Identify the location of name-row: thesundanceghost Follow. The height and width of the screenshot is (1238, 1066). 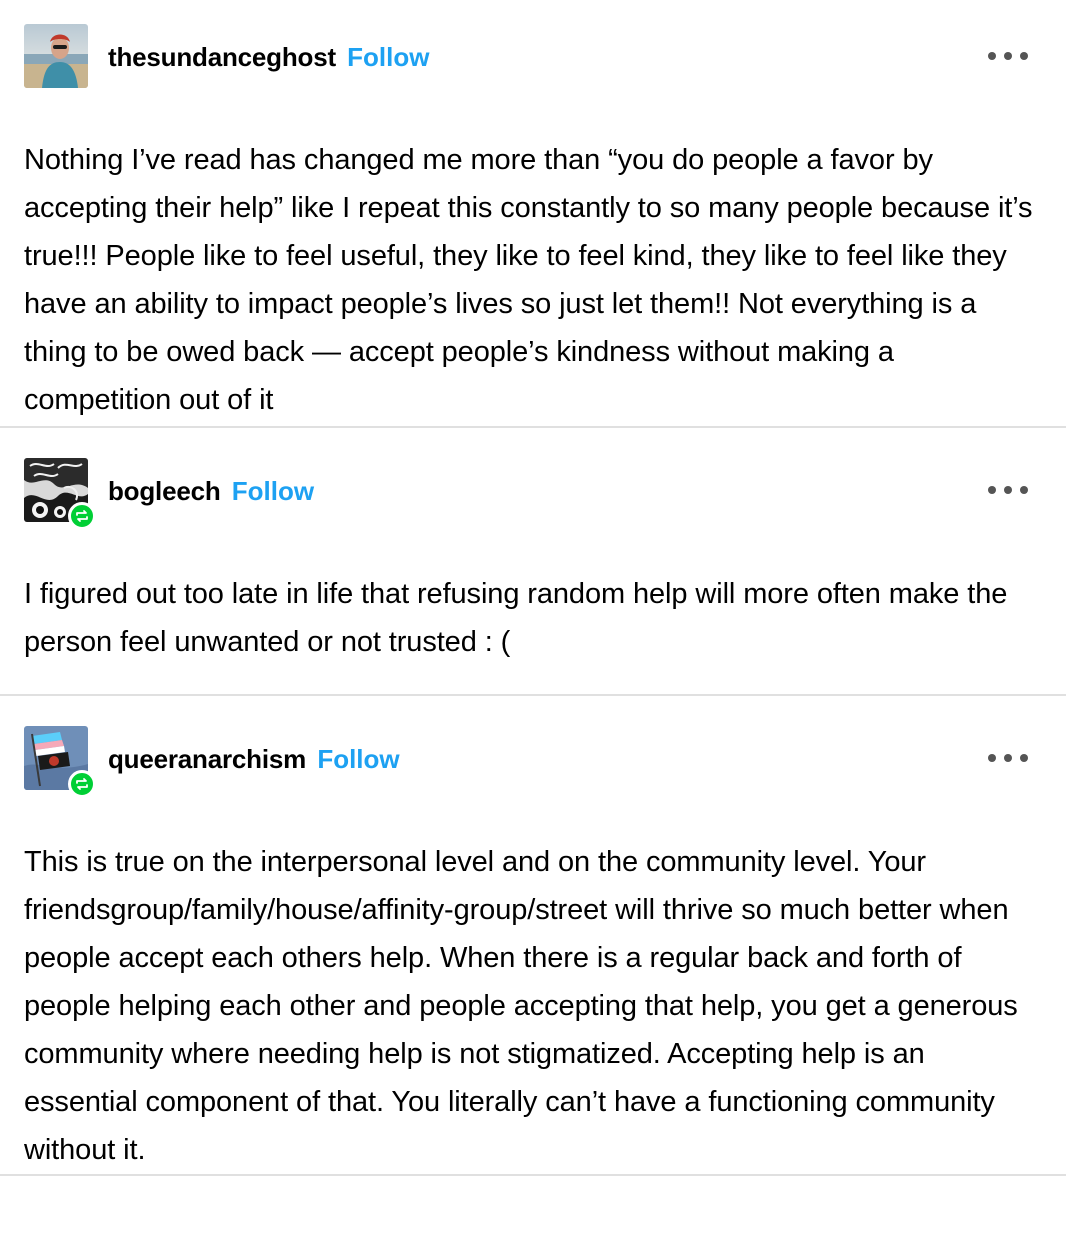
(269, 57).